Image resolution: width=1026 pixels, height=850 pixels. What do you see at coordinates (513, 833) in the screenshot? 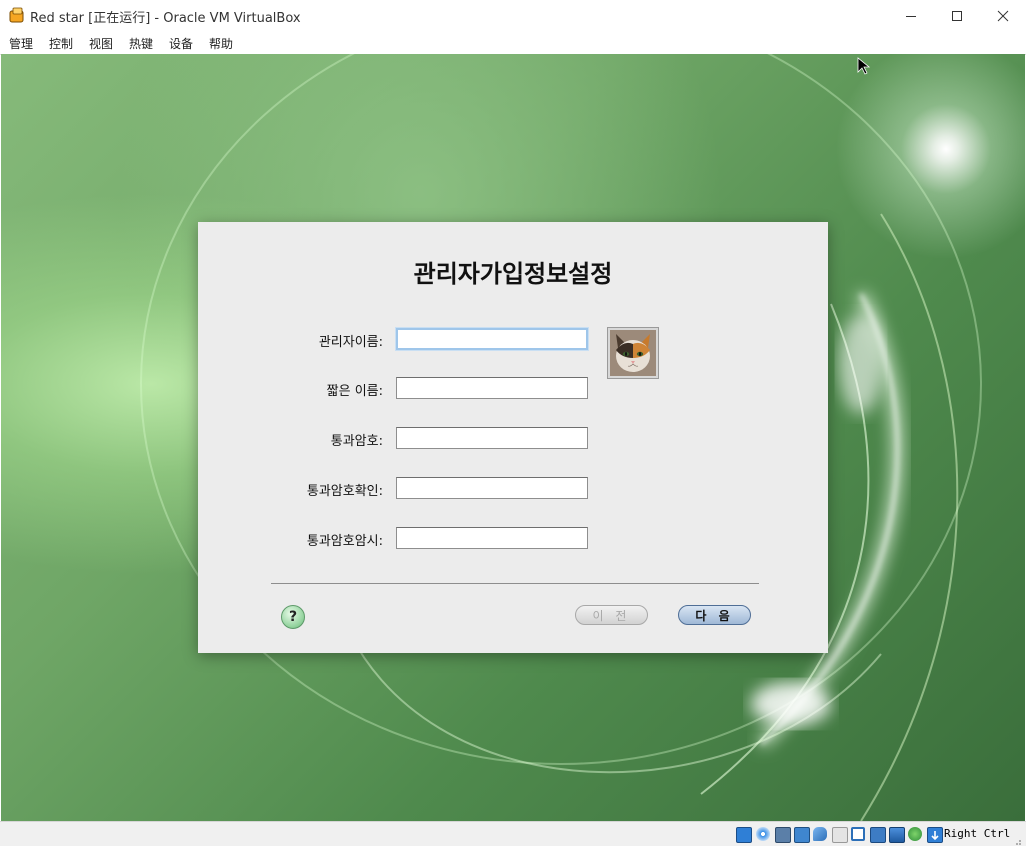
I see `status-bar: Right Ctrl` at bounding box center [513, 833].